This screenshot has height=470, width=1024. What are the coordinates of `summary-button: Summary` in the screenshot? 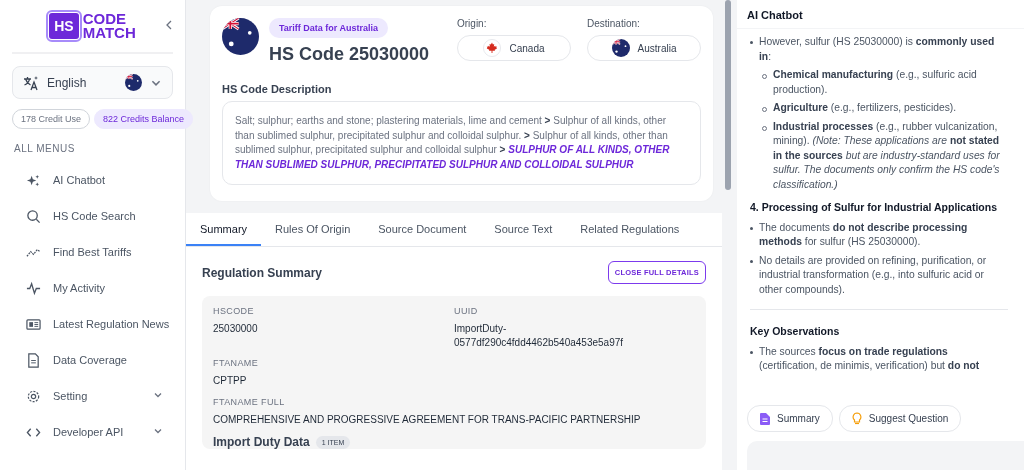 It's located at (790, 419).